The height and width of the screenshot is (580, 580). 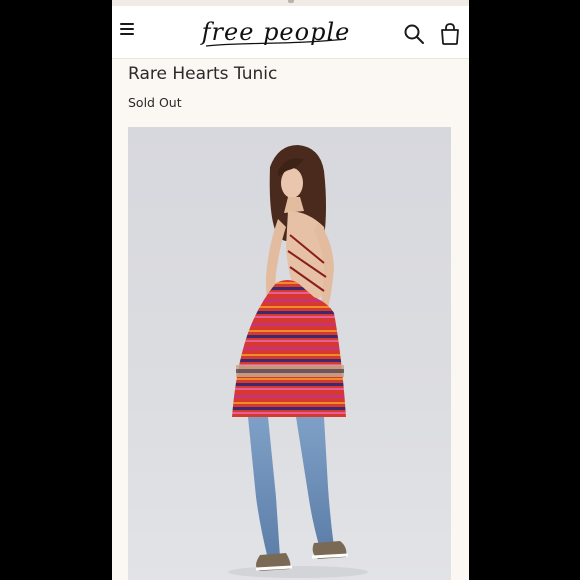 What do you see at coordinates (291, 1) in the screenshot?
I see `status-indicator` at bounding box center [291, 1].